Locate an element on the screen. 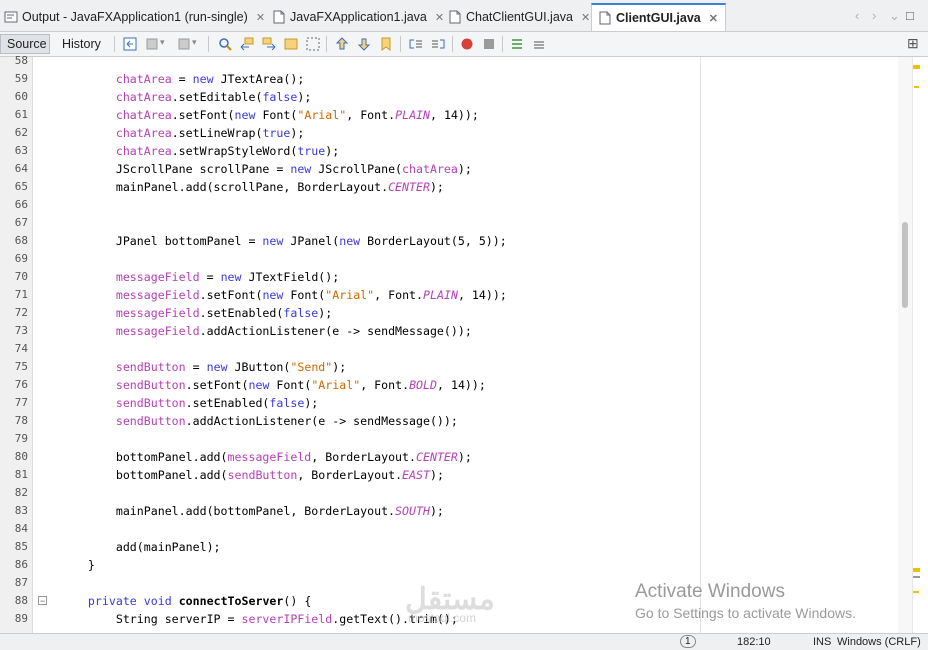 The image size is (928, 650). code-line: add(mainPanel); is located at coordinates (140, 547).